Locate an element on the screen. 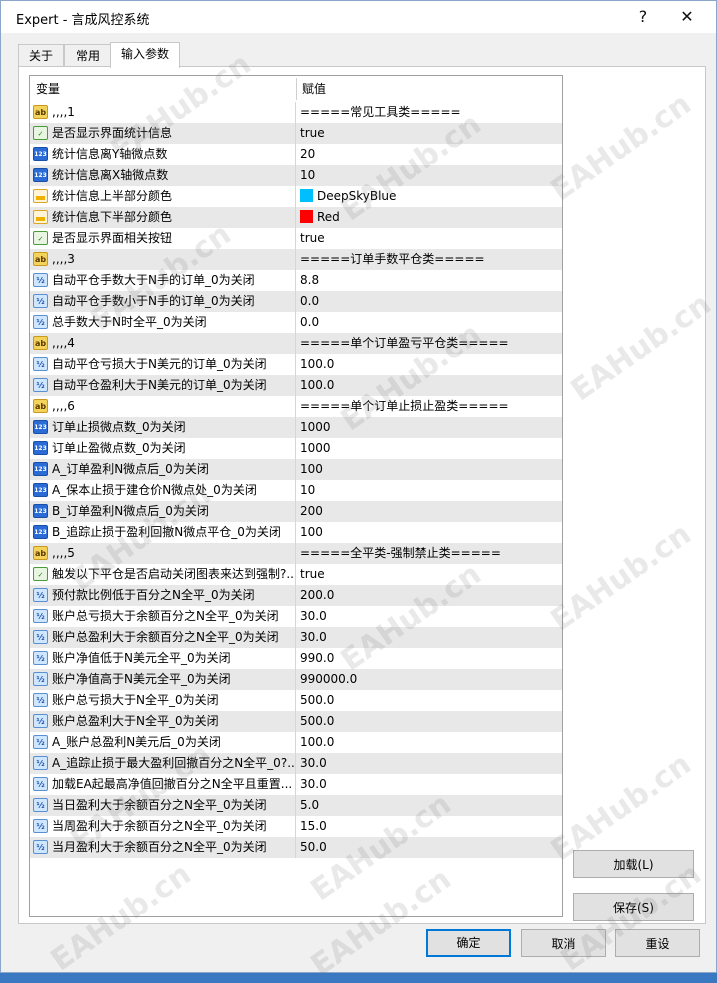  value-cell: 990000.0 is located at coordinates (429, 679).